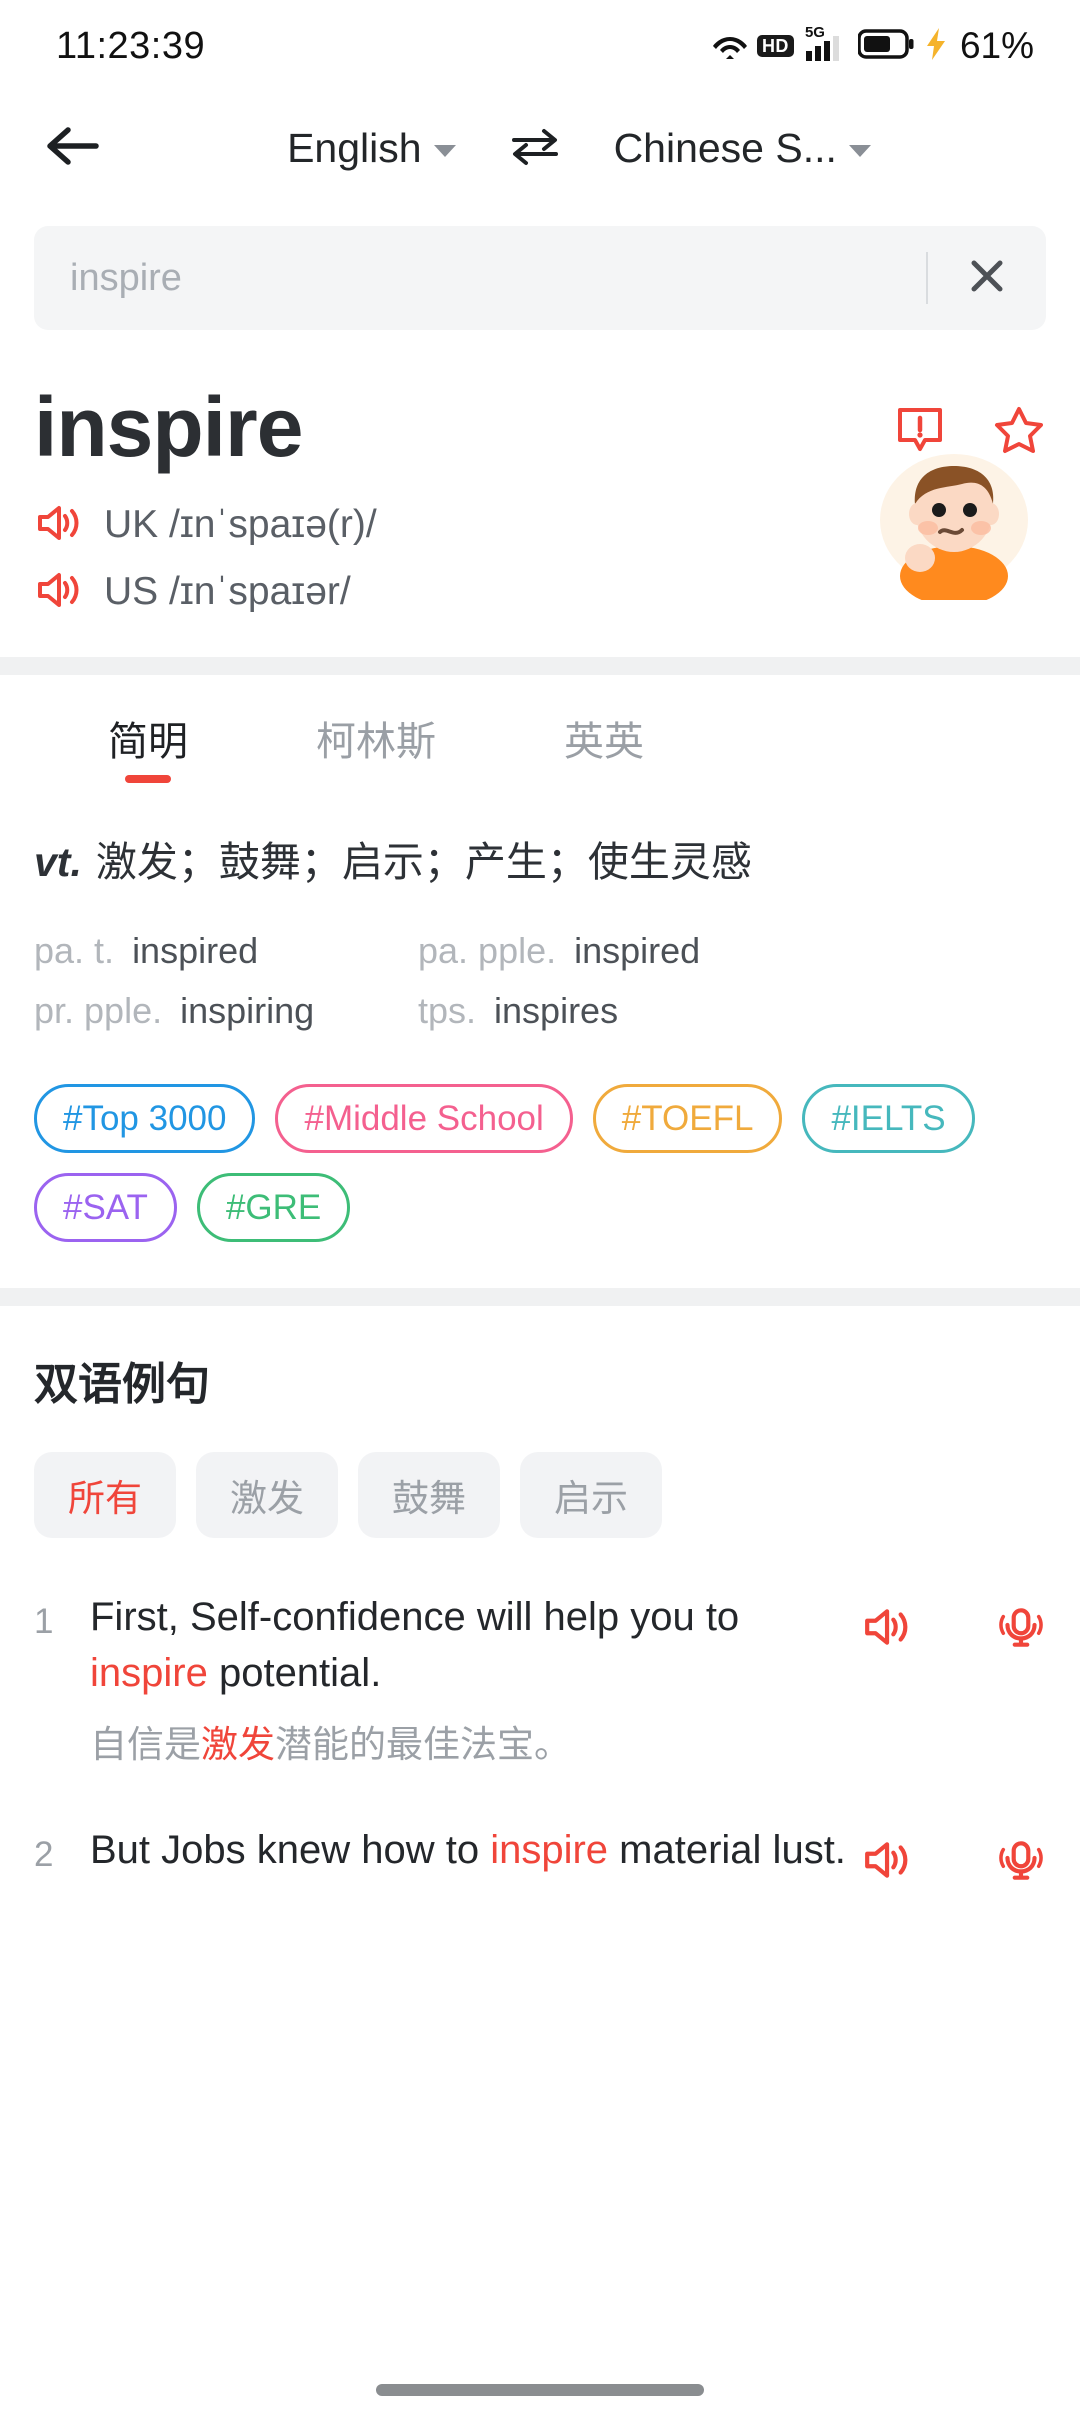 The image size is (1080, 2412). I want to click on chip-label: 启示, so click(591, 1499).